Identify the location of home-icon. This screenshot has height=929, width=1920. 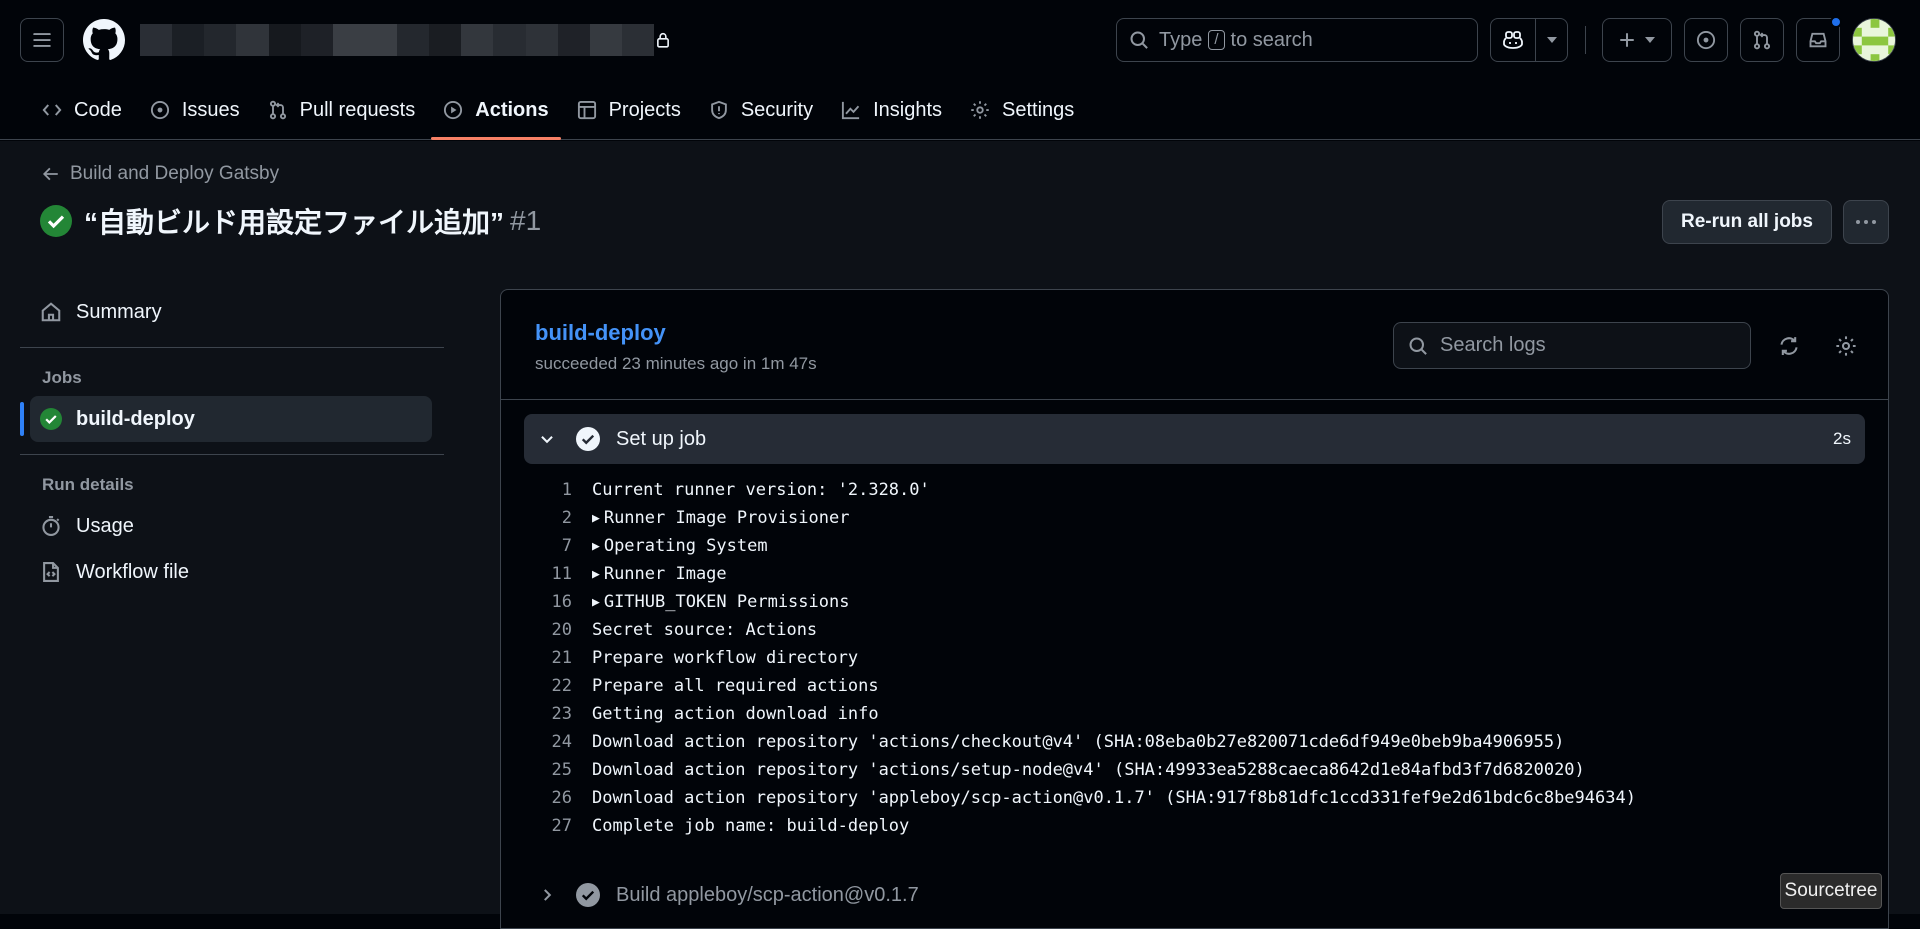
(51, 312).